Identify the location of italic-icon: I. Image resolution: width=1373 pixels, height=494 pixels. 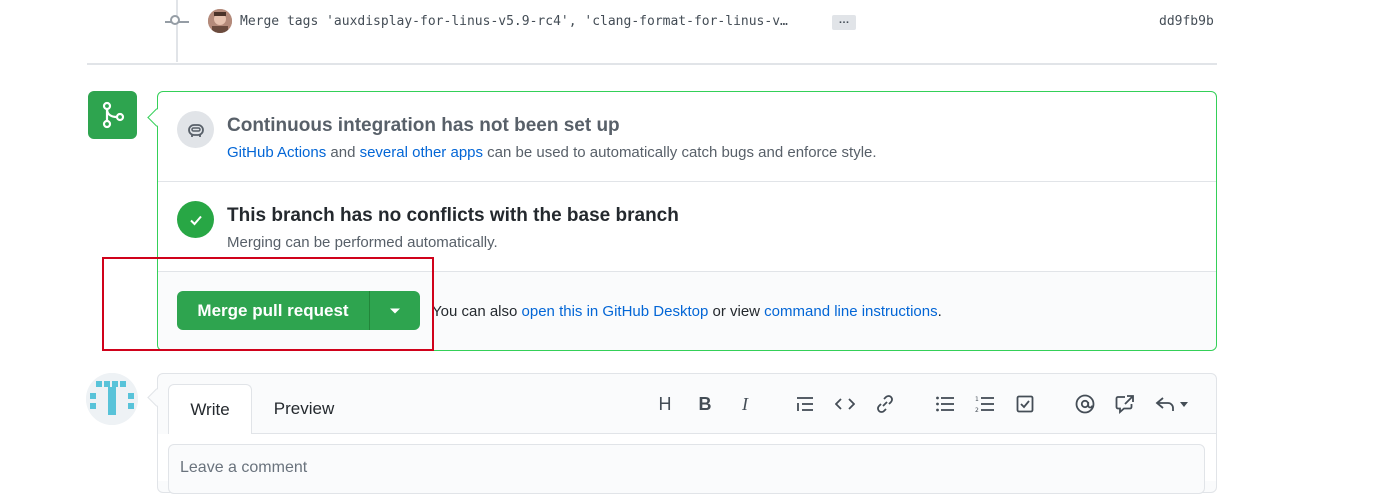
(745, 403).